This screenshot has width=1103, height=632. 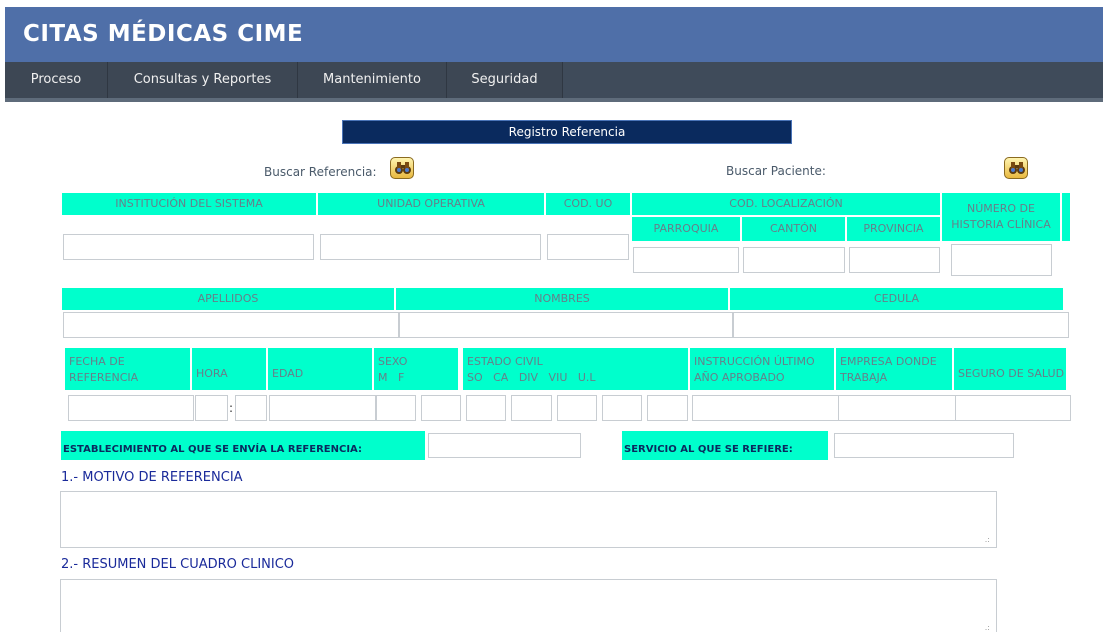 I want to click on menu-shadow, so click(x=554, y=100).